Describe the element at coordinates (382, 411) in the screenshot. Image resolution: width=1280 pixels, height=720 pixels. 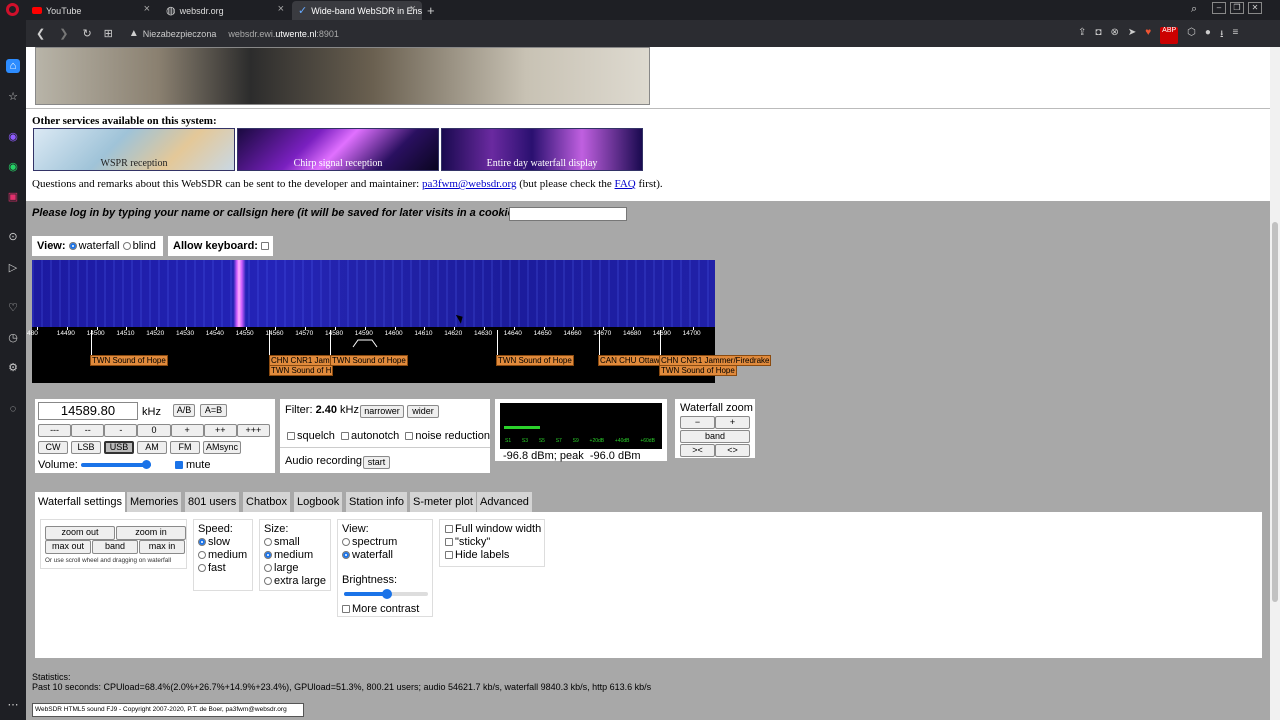
I see `narrower-button: narrower` at that location.